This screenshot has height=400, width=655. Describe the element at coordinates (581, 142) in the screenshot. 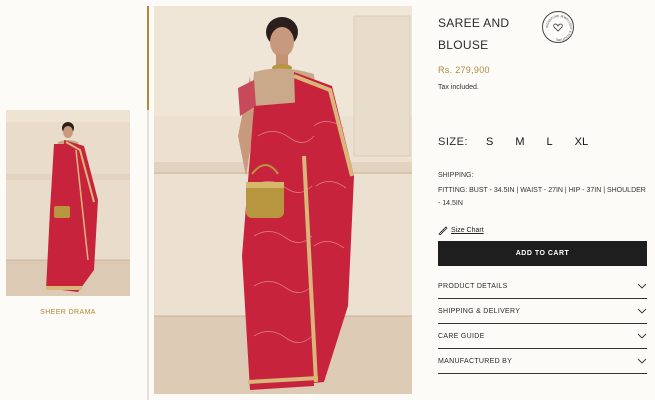

I see `size-option-xl: XL` at that location.